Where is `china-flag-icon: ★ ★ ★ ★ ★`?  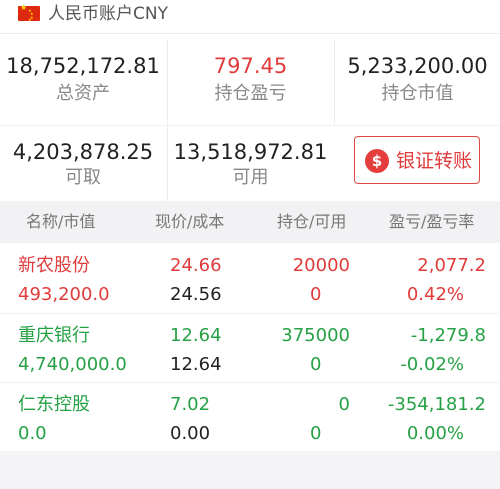
china-flag-icon: ★ ★ ★ ★ ★ is located at coordinates (29, 13).